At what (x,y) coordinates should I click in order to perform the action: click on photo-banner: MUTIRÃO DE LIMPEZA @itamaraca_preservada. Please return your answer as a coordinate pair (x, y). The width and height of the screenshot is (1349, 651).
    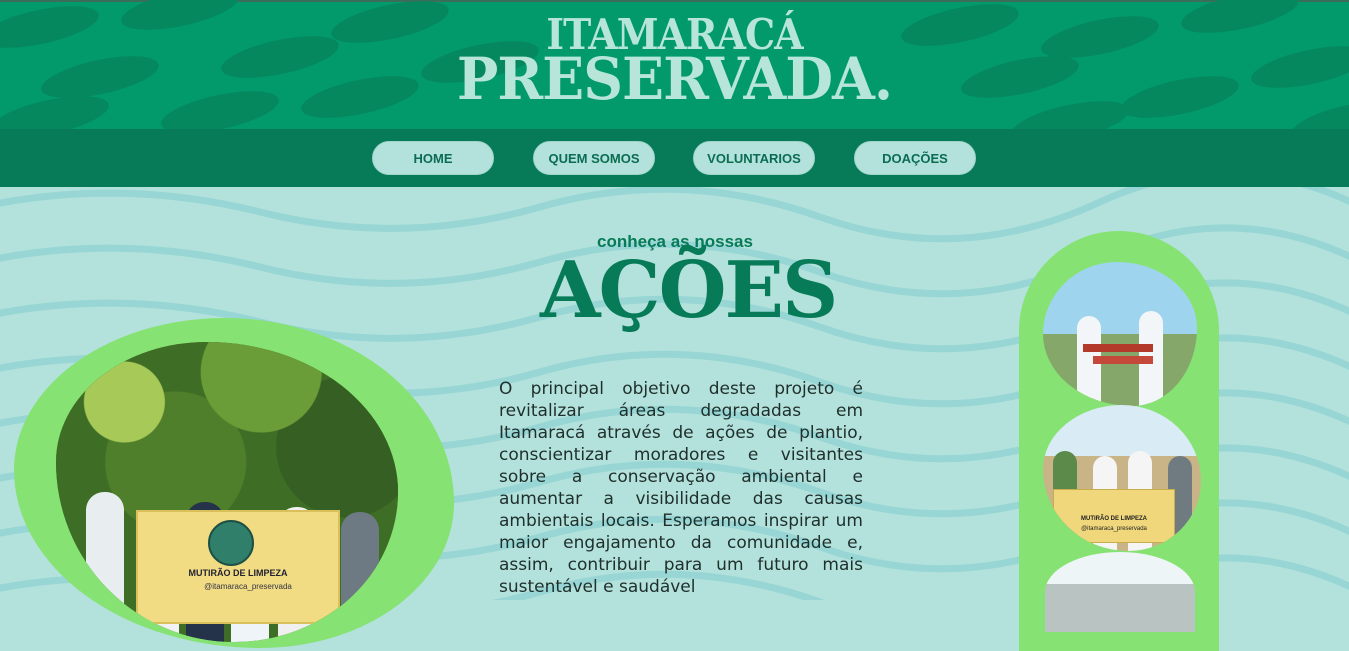
    Looking at the image, I should click on (1114, 516).